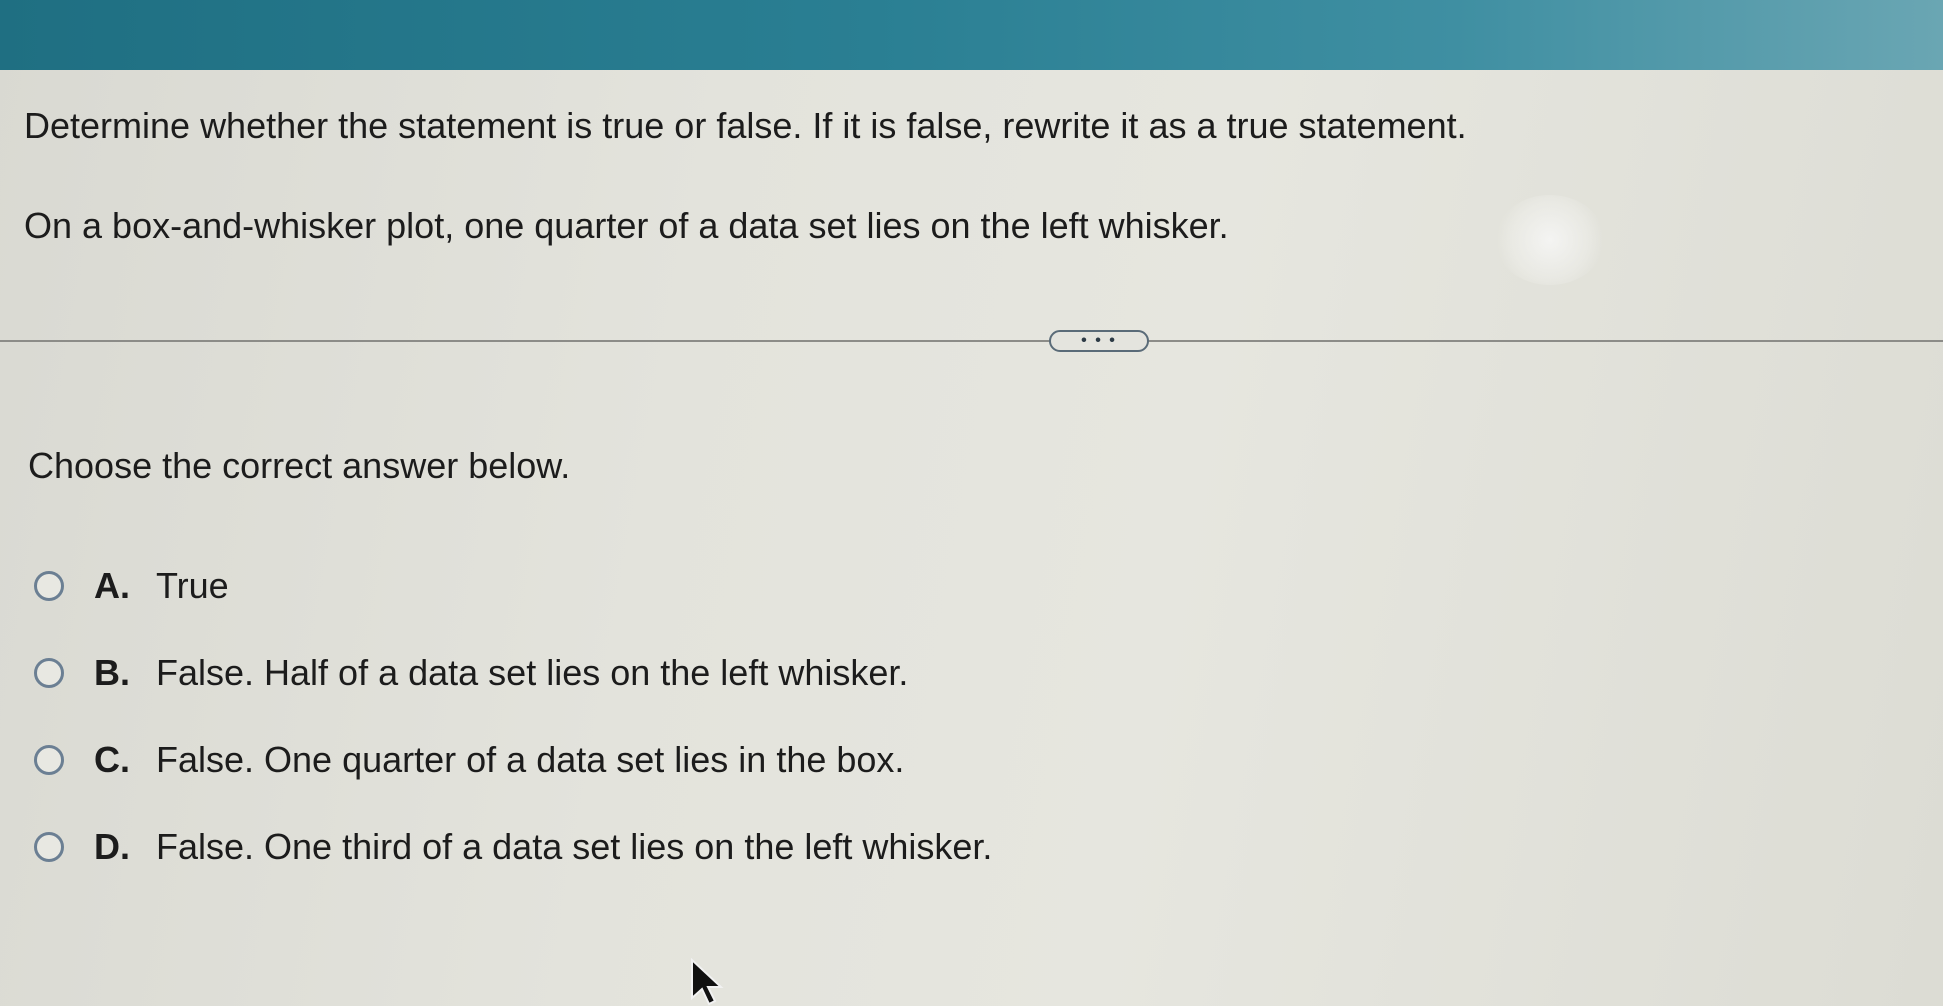  I want to click on option-letter: D., so click(112, 846).